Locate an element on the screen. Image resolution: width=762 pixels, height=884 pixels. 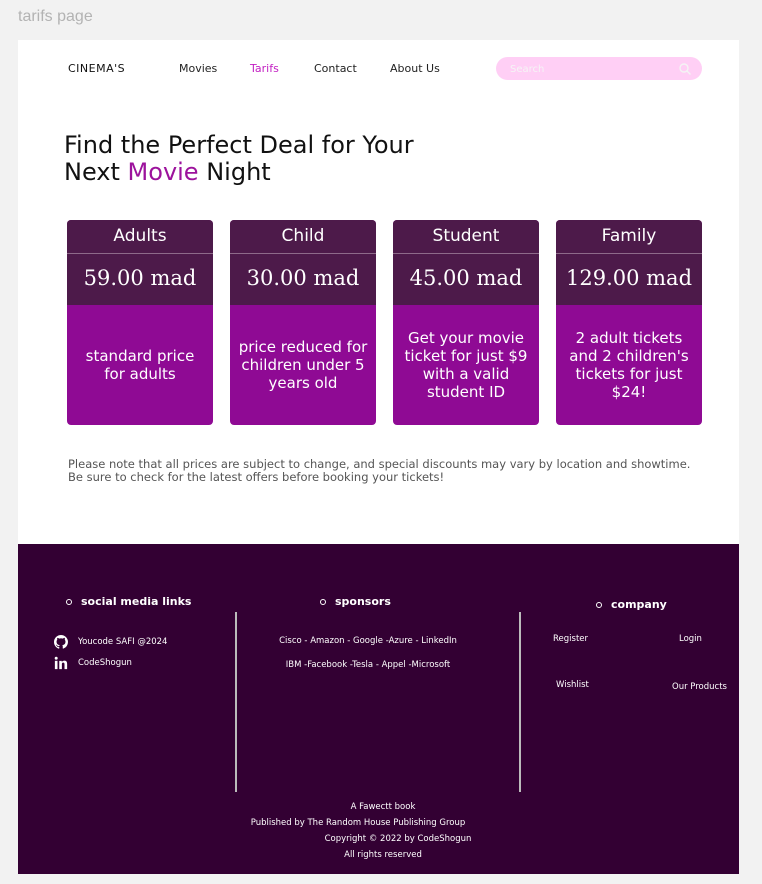
search-icon is located at coordinates (685, 69).